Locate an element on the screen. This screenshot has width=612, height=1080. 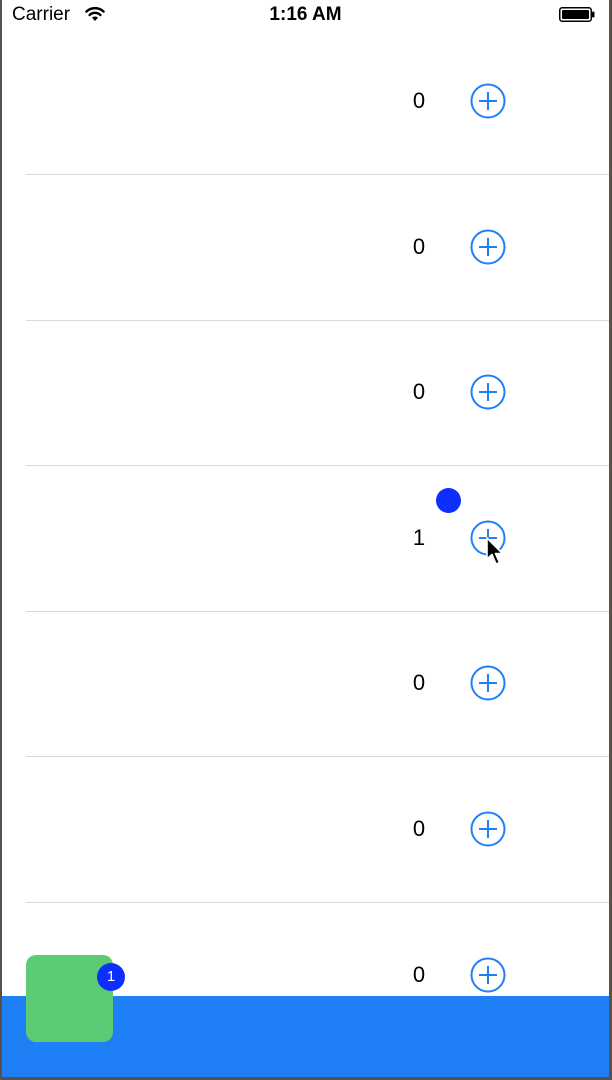
item-count: 1 is located at coordinates (419, 537).